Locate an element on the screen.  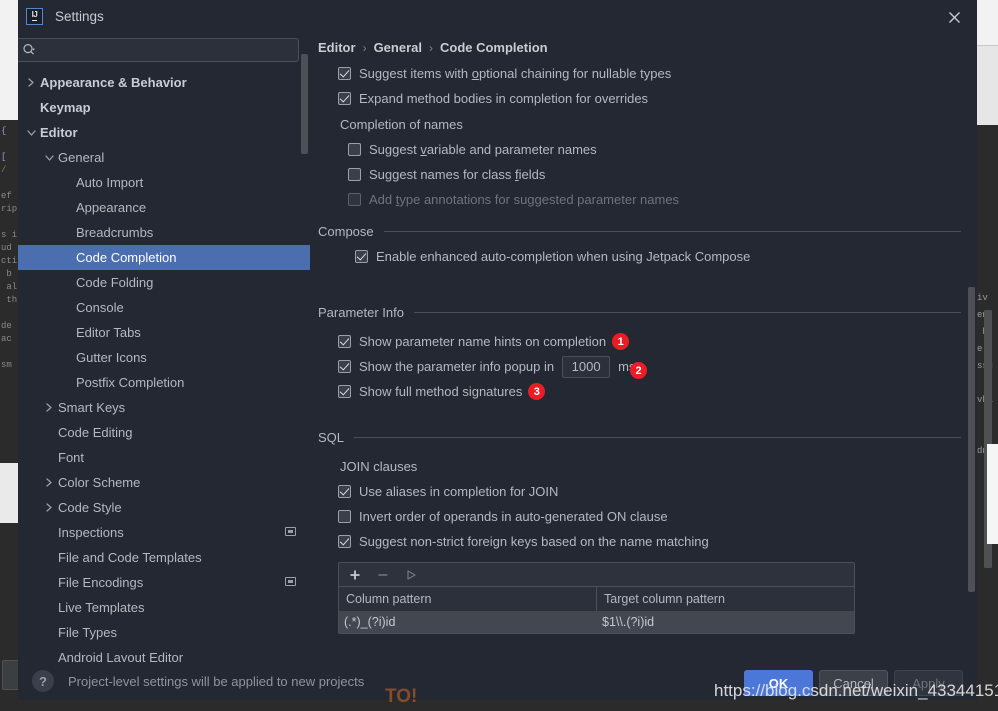
section-parameter-info: Parameter Info is located at coordinates (647, 312).